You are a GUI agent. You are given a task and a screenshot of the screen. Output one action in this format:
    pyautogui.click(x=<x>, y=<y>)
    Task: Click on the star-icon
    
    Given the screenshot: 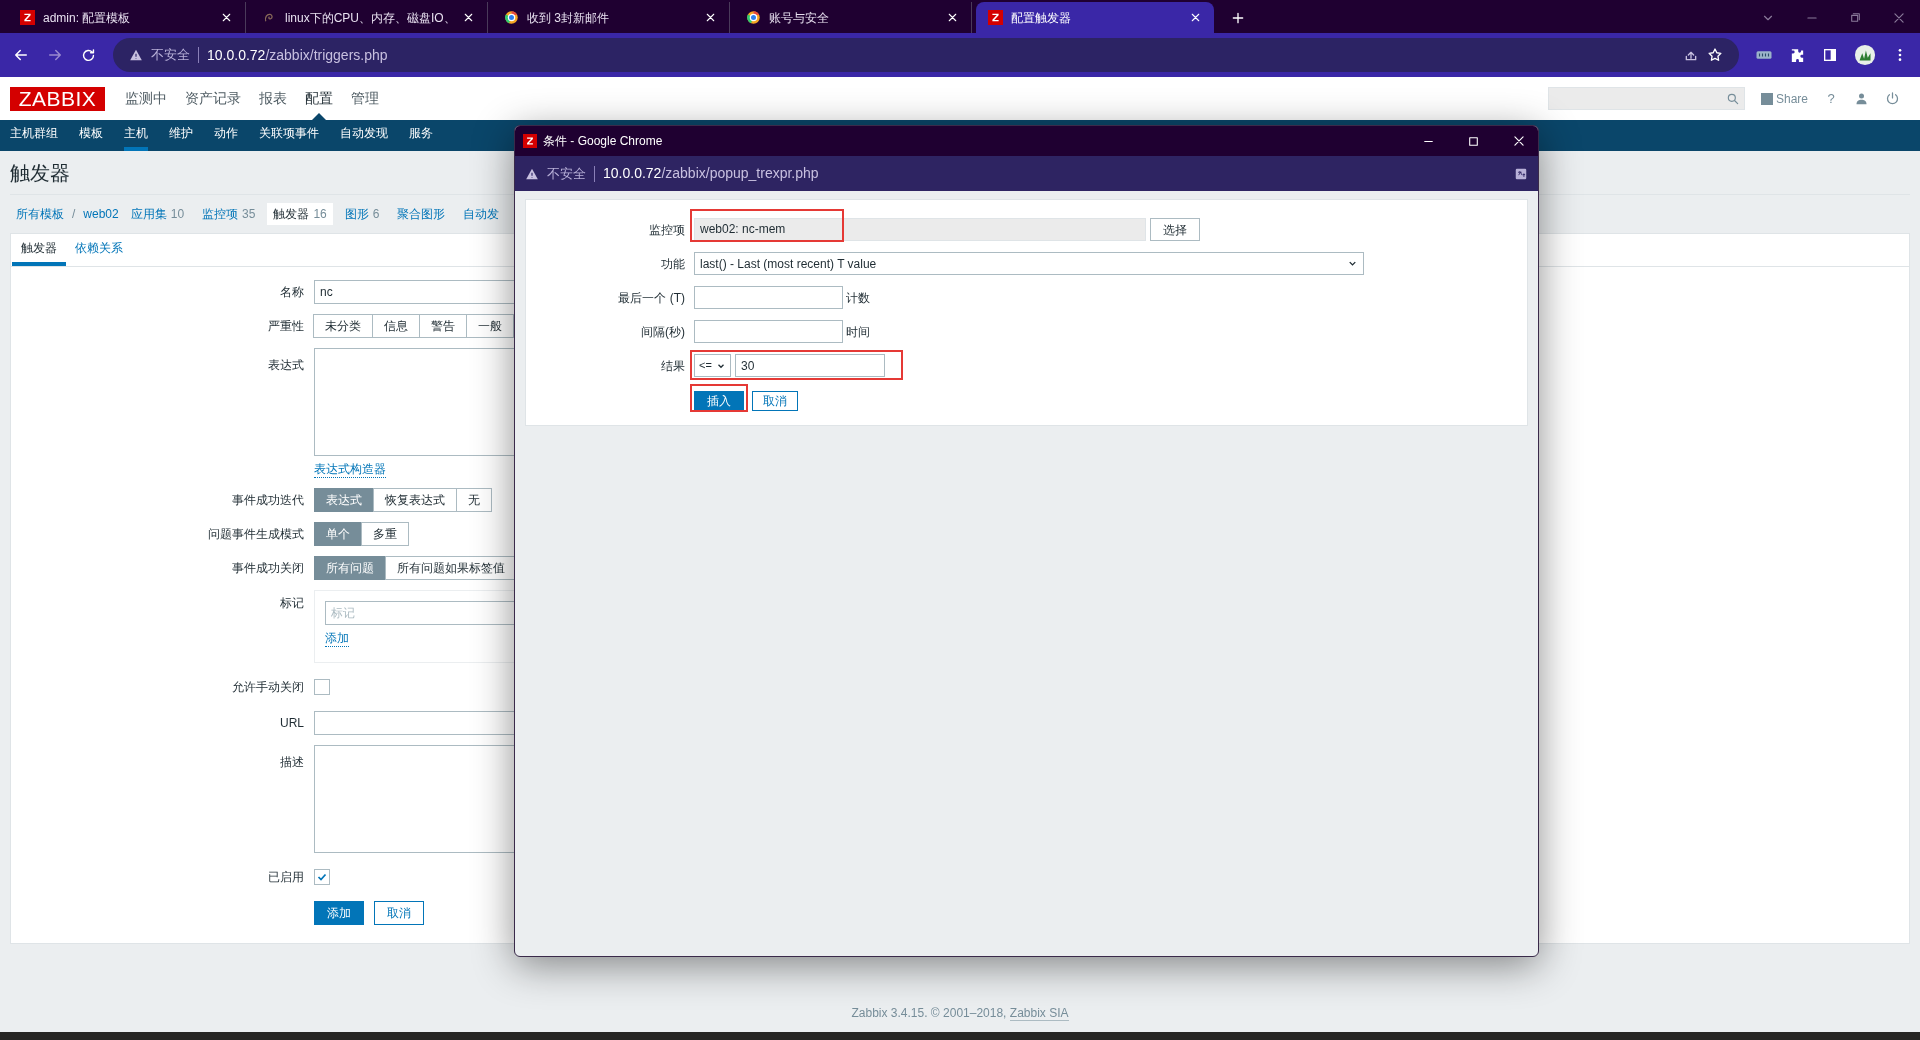 What is the action you would take?
    pyautogui.click(x=1715, y=55)
    